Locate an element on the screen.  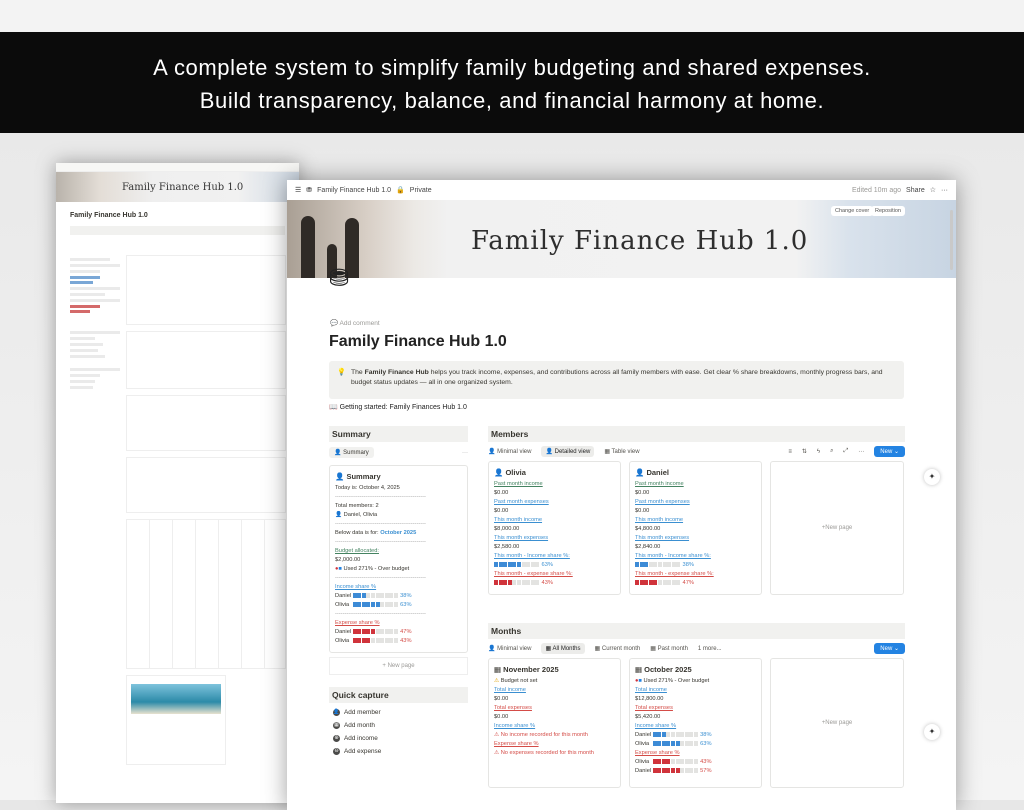
months-new-page: + New page is located at coordinates (837, 723).